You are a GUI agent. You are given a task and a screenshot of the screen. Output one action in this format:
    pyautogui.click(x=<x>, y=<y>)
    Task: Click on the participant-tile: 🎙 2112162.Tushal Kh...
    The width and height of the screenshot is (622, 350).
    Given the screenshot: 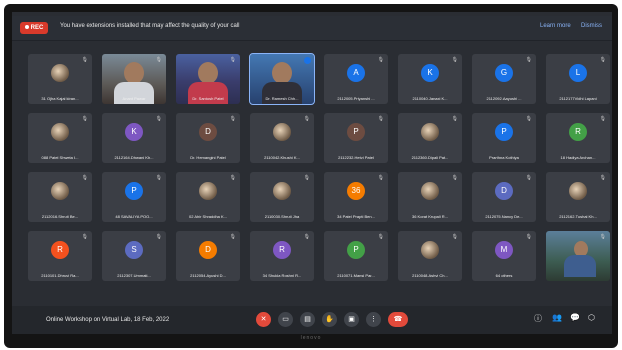 What is the action you would take?
    pyautogui.click(x=578, y=197)
    